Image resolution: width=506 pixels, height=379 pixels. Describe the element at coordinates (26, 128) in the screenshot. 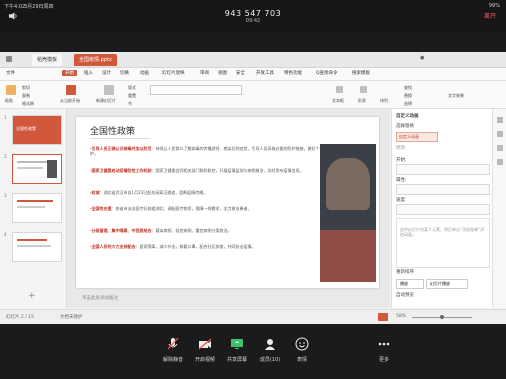

I see `thumb-title: 全国性政策` at that location.